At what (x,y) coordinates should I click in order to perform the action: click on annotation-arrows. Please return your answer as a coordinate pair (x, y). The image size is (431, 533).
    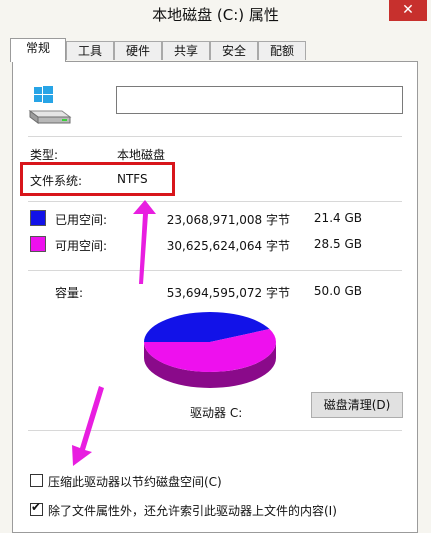
    Looking at the image, I should click on (114, 333).